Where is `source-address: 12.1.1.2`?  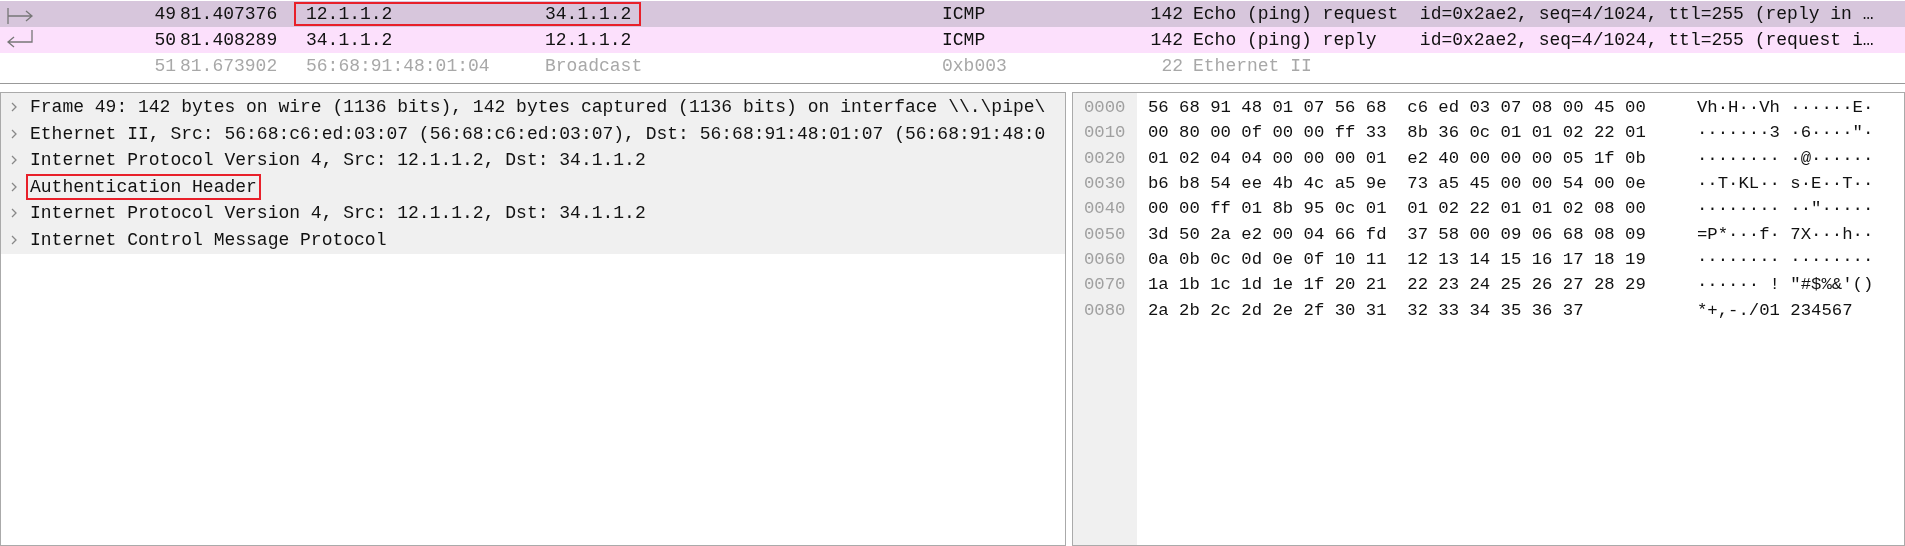
source-address: 12.1.1.2 is located at coordinates (350, 14).